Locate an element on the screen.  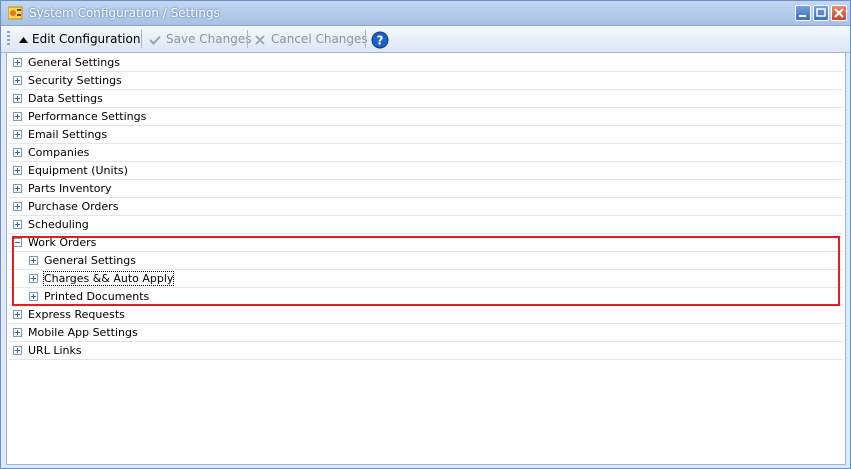
save-changes-button: Save Changes is located at coordinates (200, 39).